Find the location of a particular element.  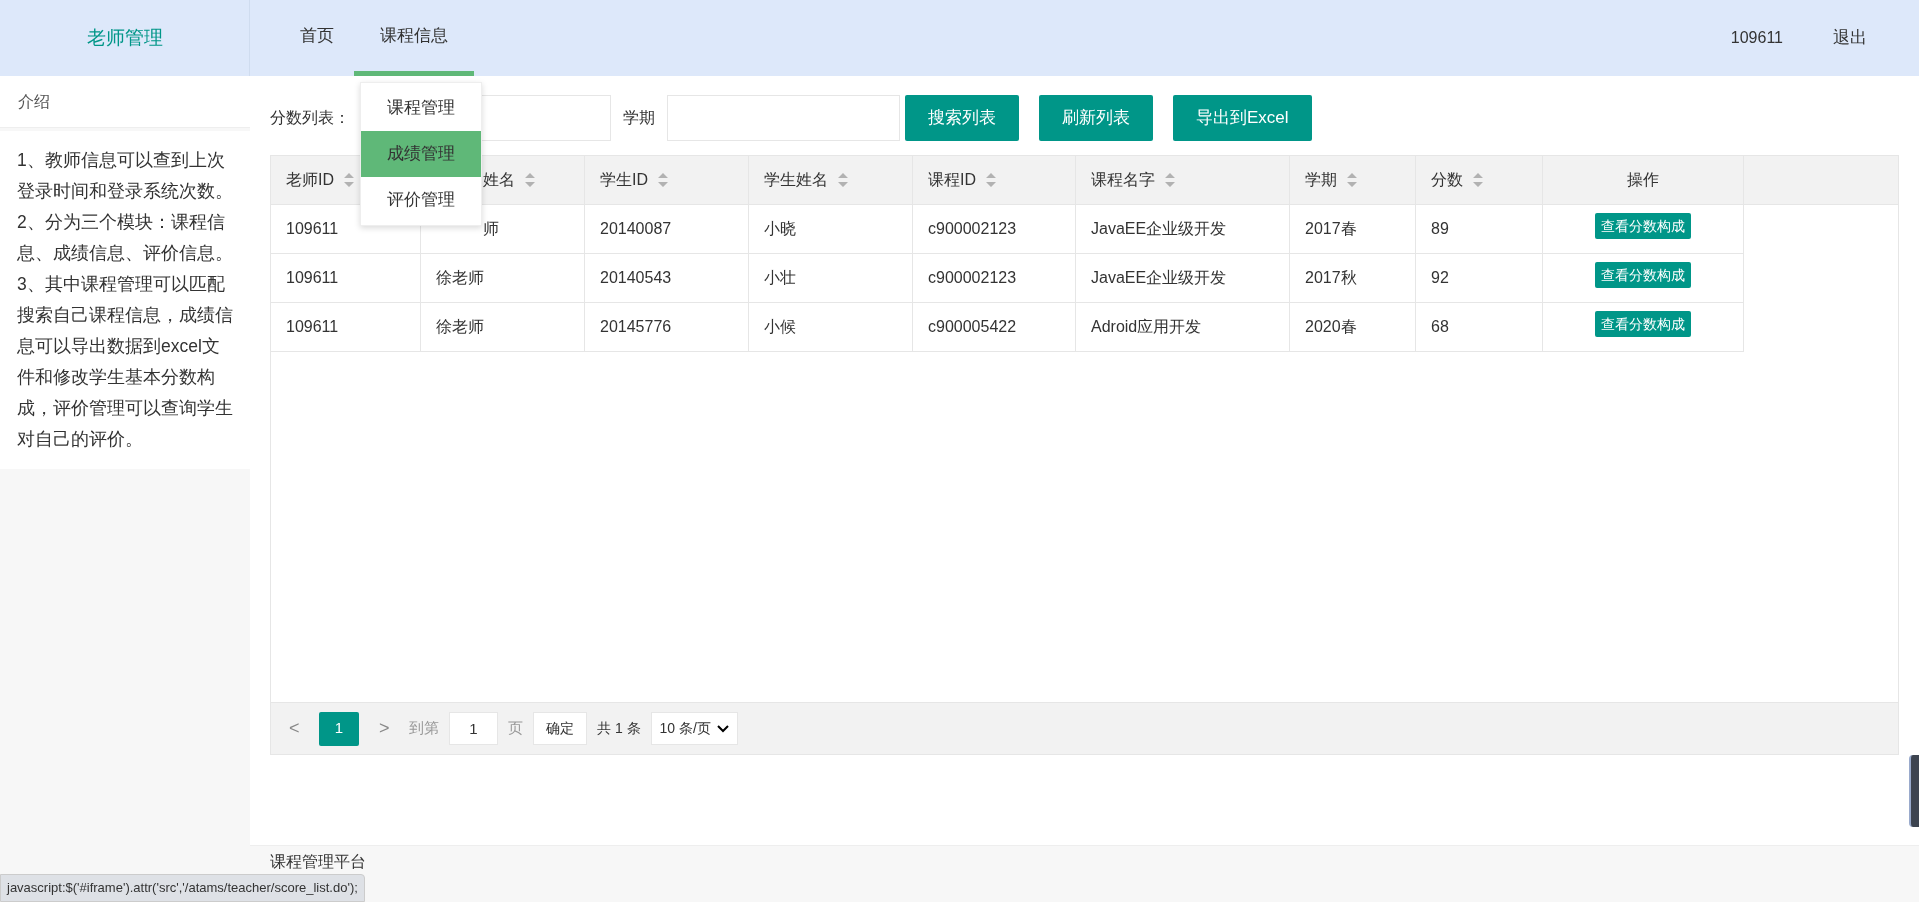

sidebar-title: 介绍 is located at coordinates (34, 101).